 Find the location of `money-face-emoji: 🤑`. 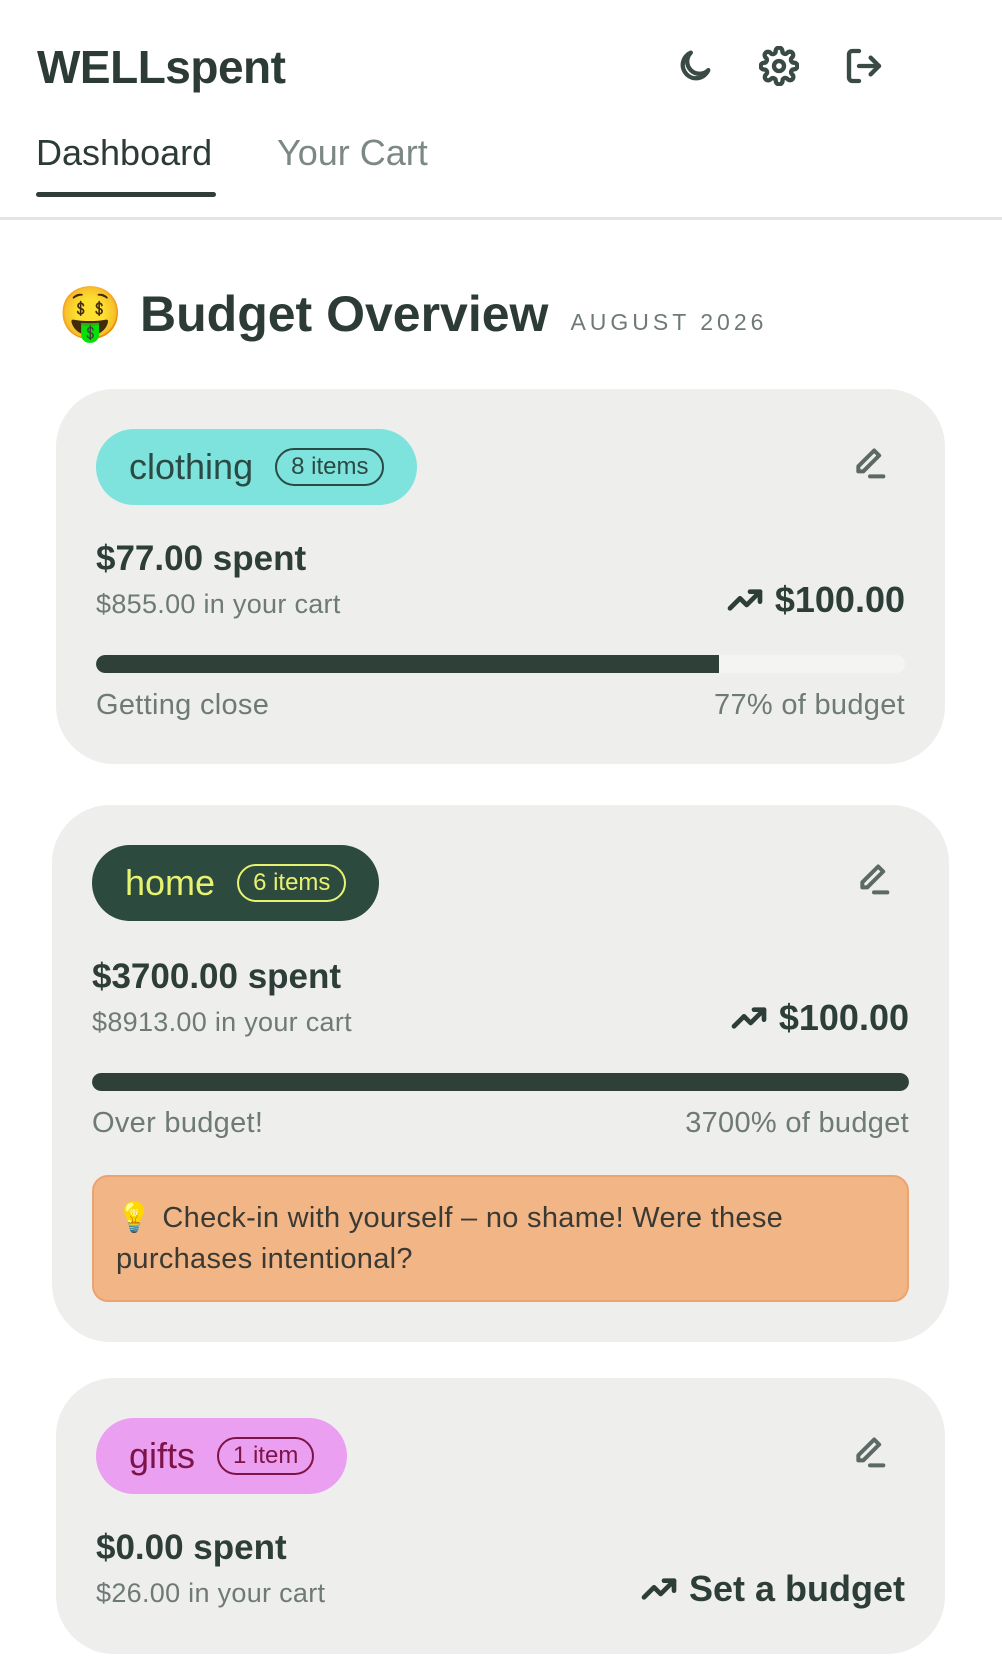

money-face-emoji: 🤑 is located at coordinates (90, 314).